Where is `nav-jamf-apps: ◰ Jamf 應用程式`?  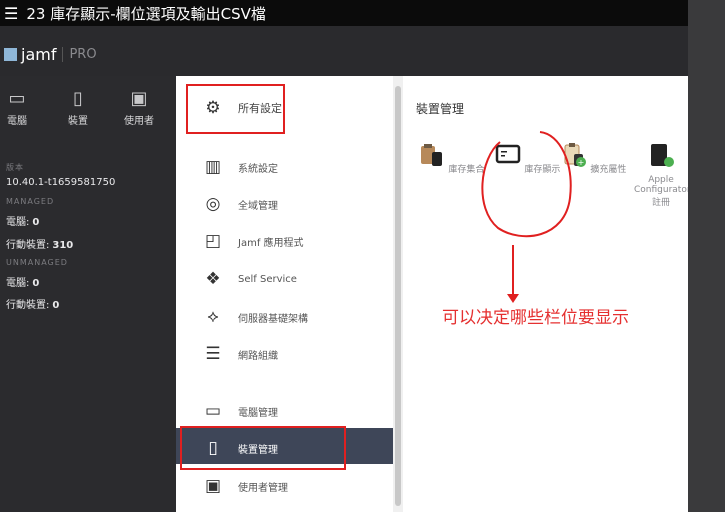 nav-jamf-apps: ◰ Jamf 應用程式 is located at coordinates (253, 241).